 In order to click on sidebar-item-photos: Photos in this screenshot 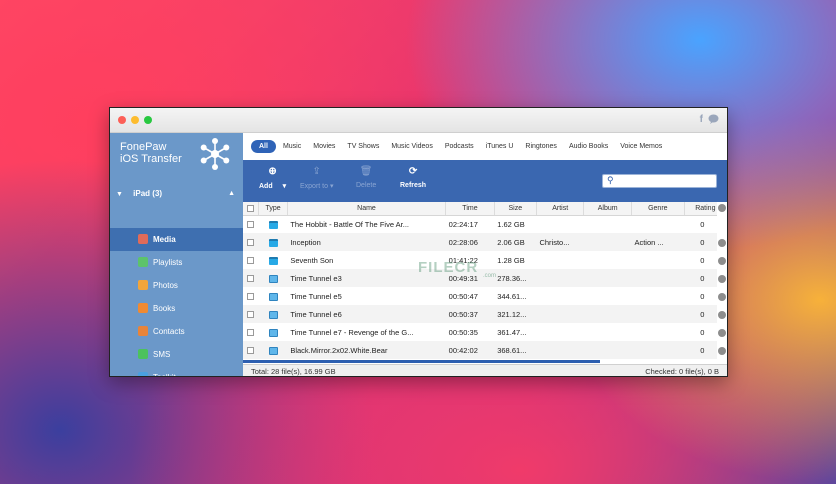, I will do `click(176, 285)`.